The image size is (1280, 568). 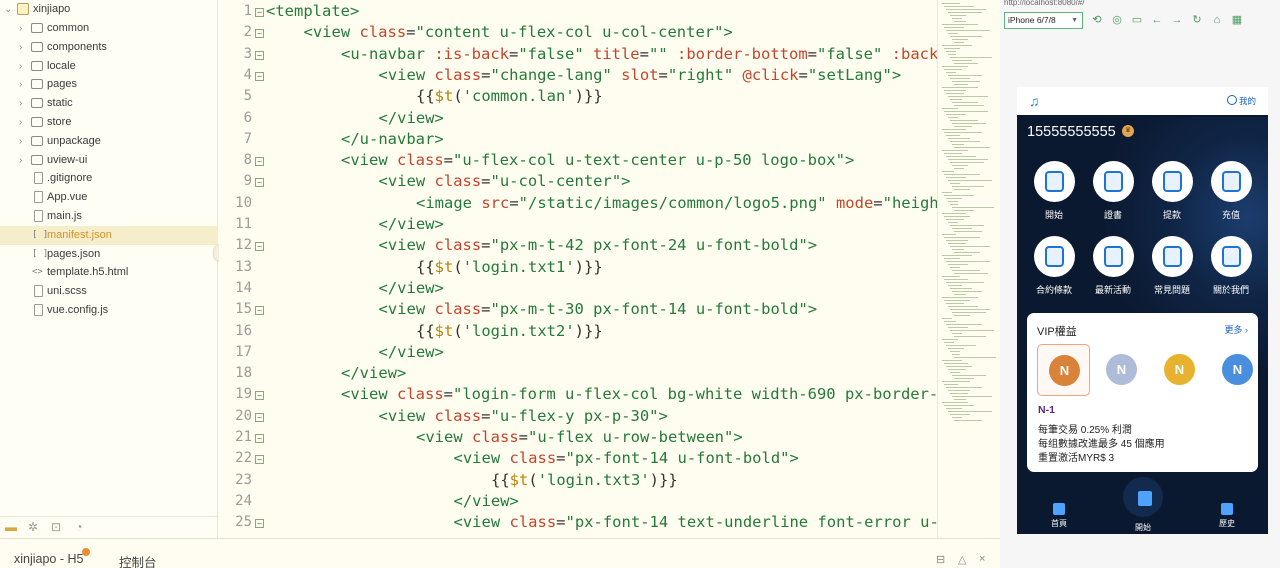 What do you see at coordinates (509, 331) in the screenshot?
I see `code-line: {{$t('login.txt2')}}` at bounding box center [509, 331].